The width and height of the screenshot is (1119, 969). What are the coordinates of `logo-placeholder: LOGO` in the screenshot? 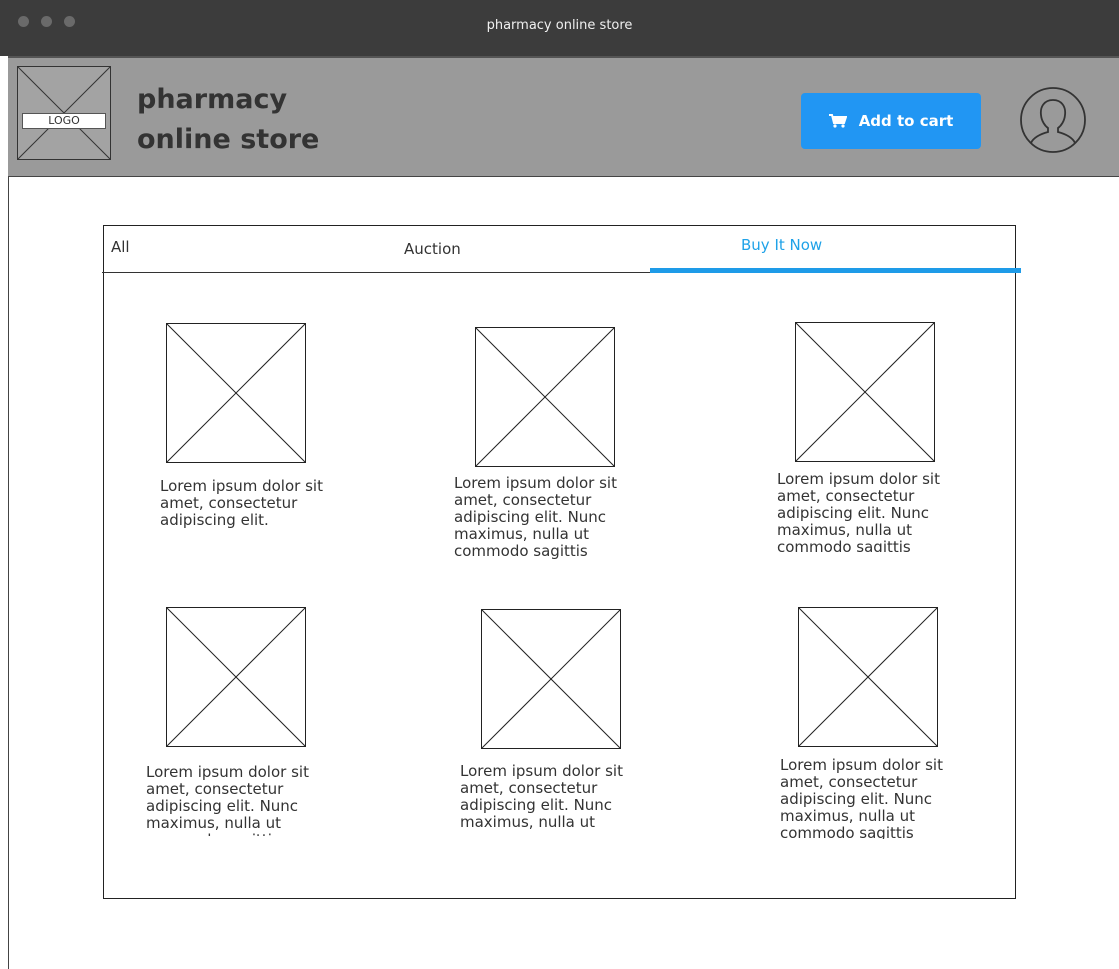 It's located at (64, 113).